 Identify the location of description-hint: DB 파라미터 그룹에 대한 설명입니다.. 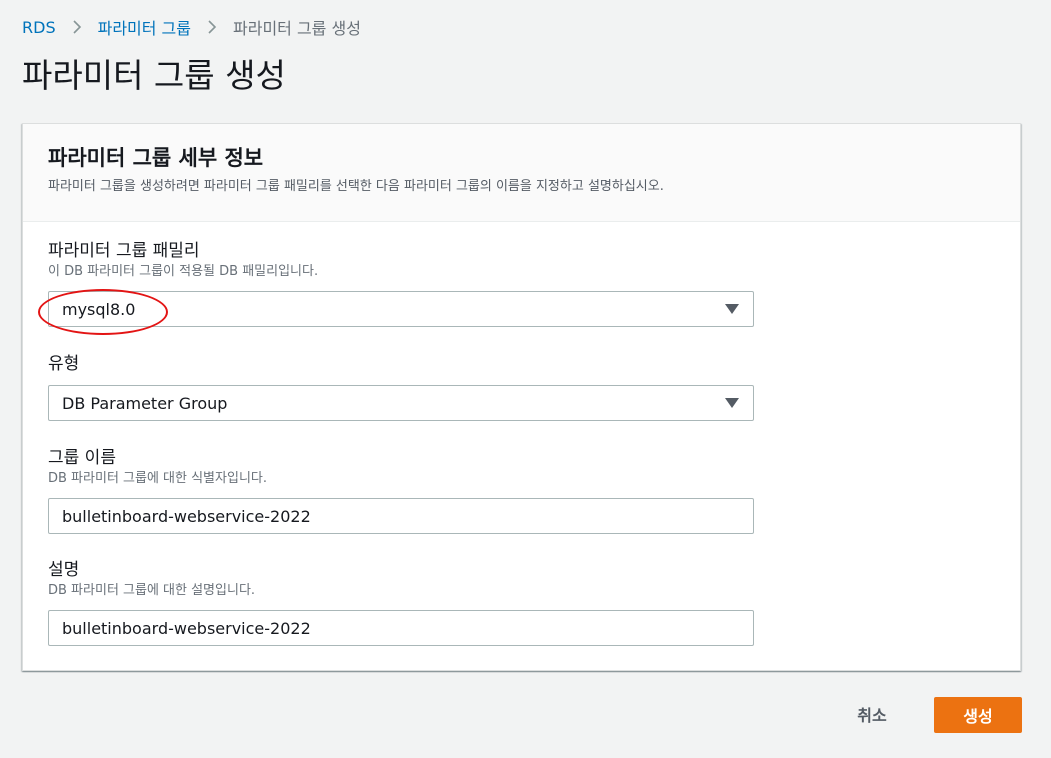
(152, 590).